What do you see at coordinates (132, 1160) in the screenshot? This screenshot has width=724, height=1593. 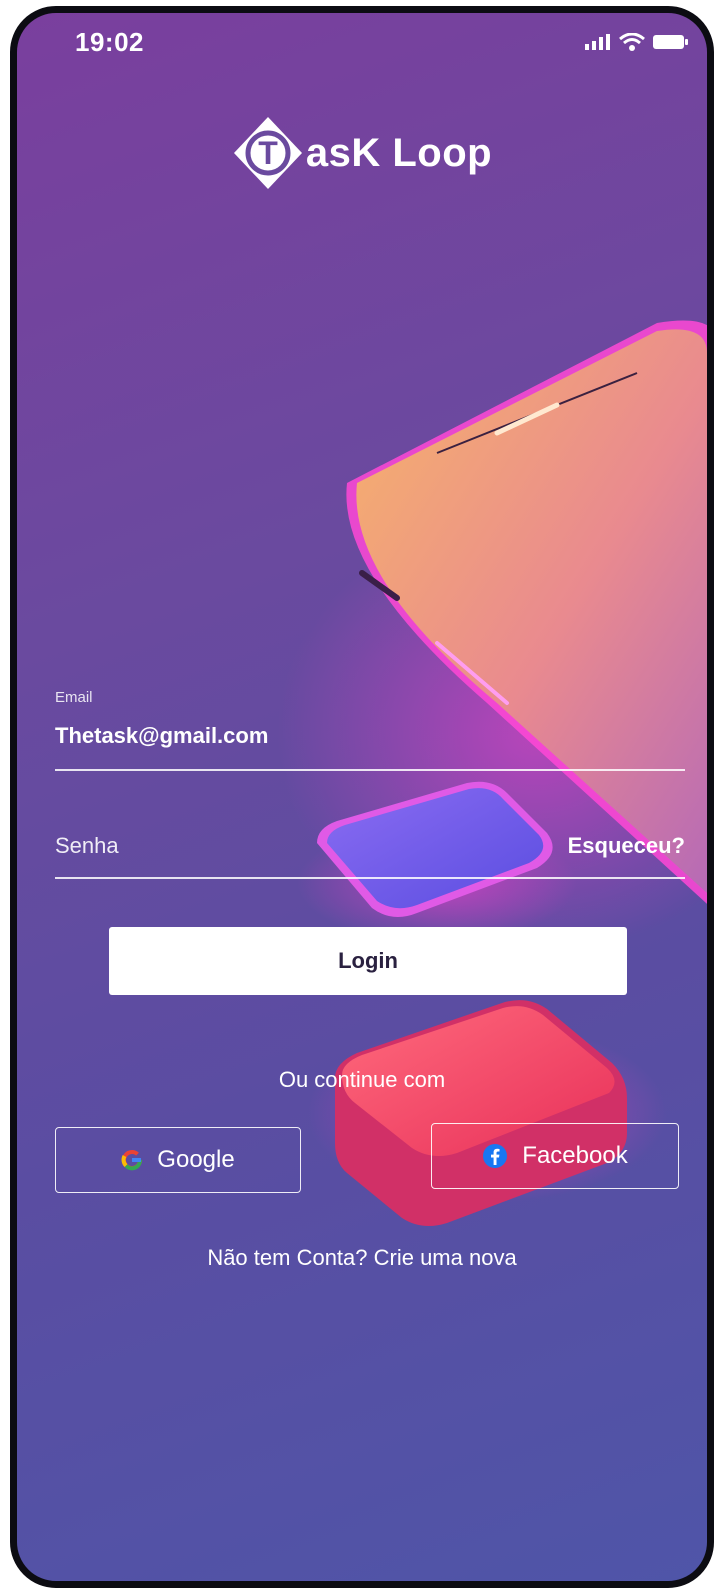 I see `google-icon` at bounding box center [132, 1160].